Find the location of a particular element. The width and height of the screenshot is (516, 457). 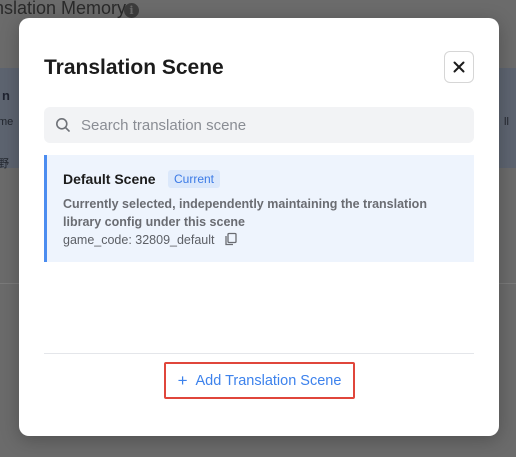

background-right-fragment: ll is located at coordinates (506, 122).